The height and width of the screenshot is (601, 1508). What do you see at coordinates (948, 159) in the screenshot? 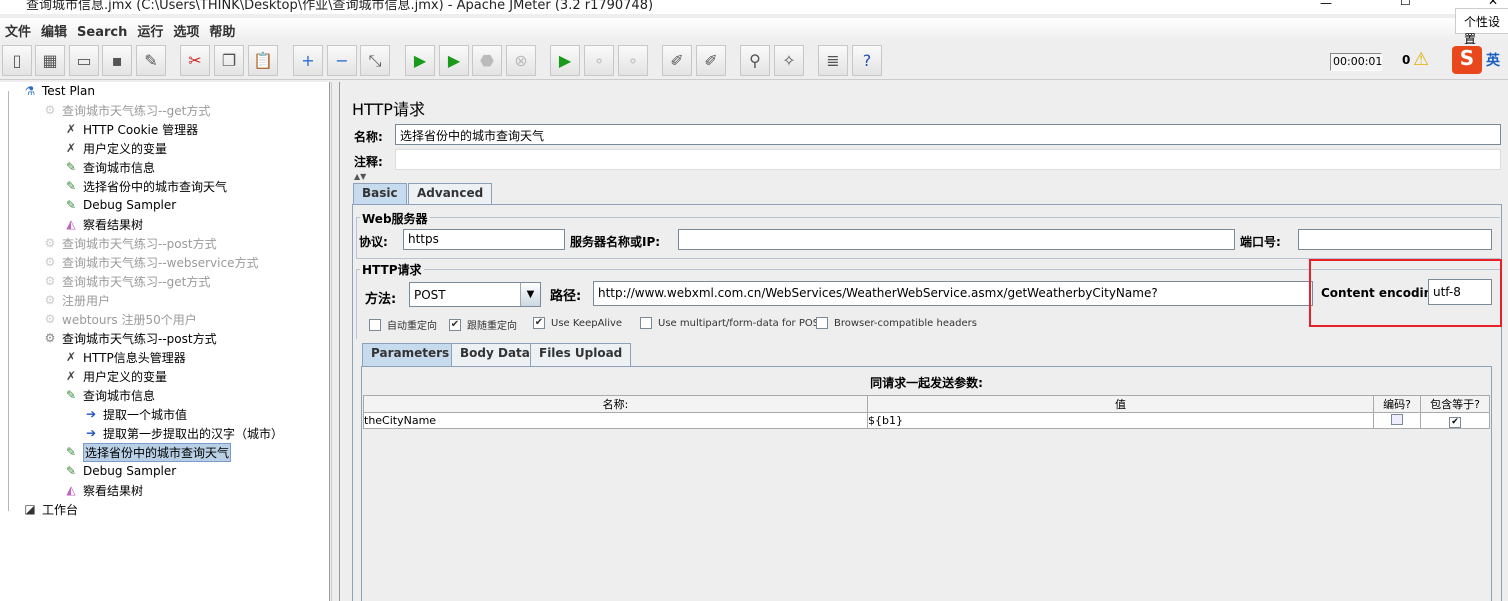
I see `comment-input` at bounding box center [948, 159].